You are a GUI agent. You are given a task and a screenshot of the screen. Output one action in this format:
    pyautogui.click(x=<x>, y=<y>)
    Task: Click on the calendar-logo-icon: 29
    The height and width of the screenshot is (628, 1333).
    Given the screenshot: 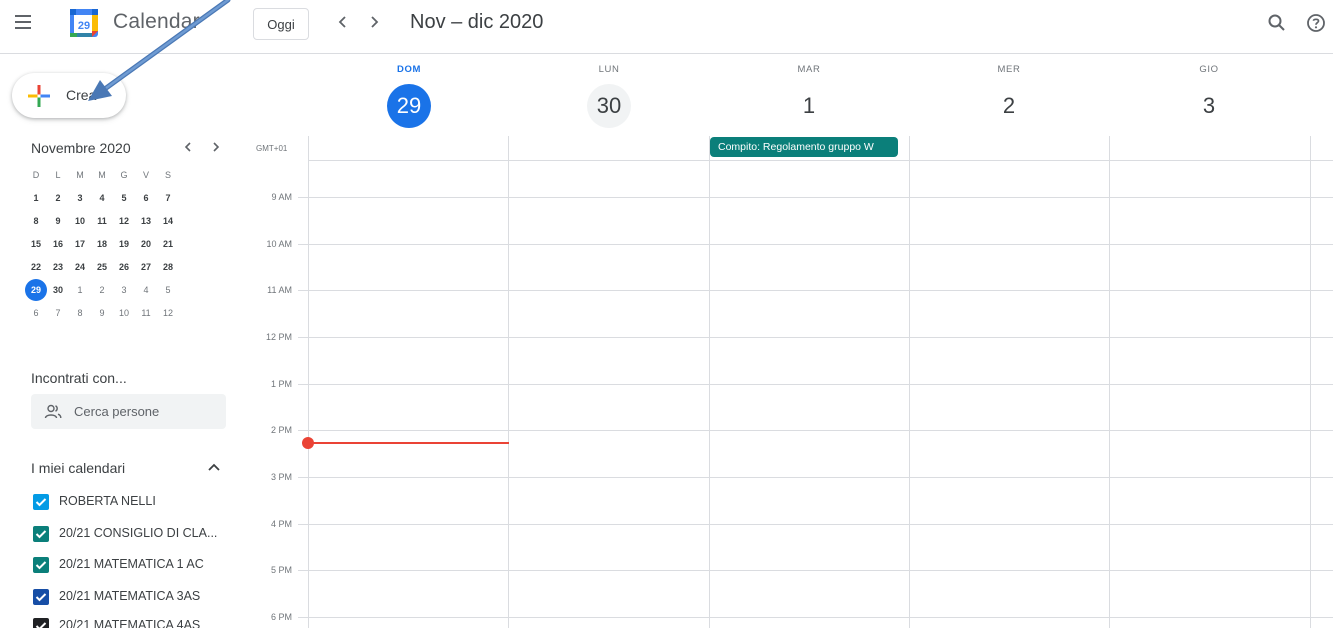 What is the action you would take?
    pyautogui.click(x=84, y=23)
    